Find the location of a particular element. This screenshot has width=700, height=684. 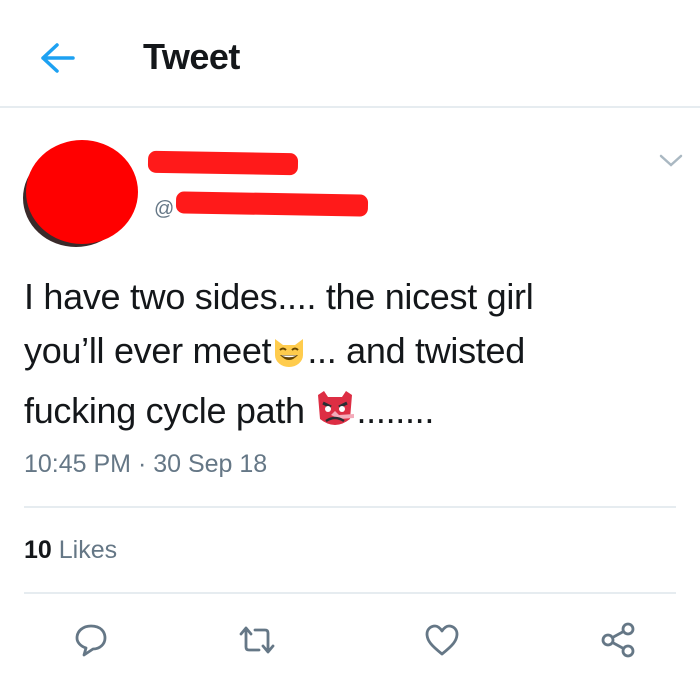

tweet-text-line: I have two sides.... the nicest girl is located at coordinates (279, 296).